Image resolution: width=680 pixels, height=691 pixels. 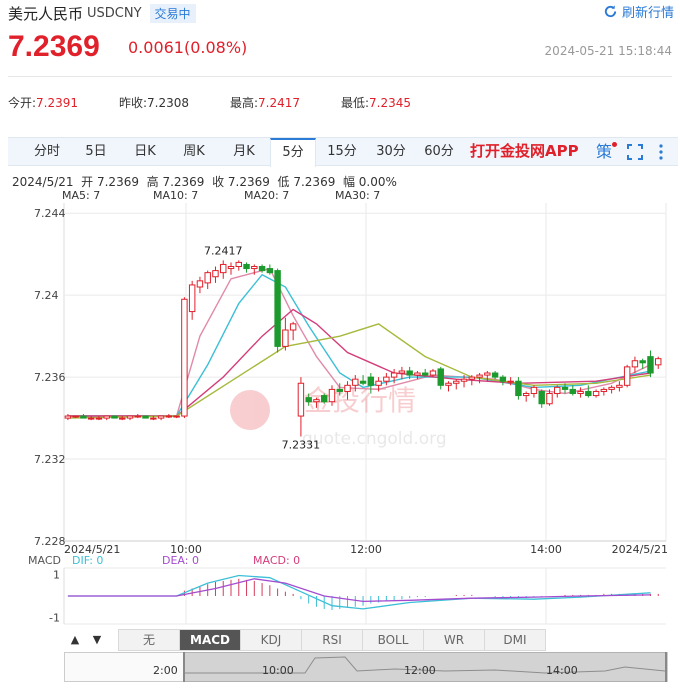 I want to click on nav-label-10: 10:00, so click(x=278, y=670).